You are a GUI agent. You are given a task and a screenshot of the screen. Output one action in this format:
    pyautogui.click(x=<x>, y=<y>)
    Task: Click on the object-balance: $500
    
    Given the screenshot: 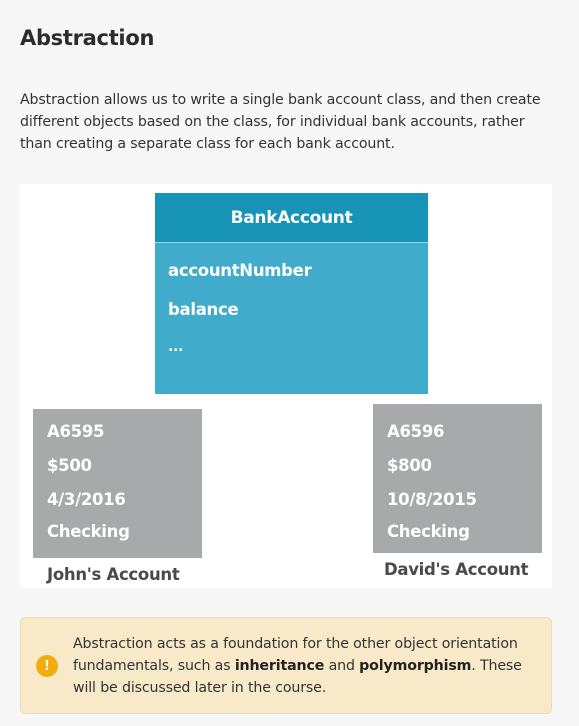 What is the action you would take?
    pyautogui.click(x=69, y=465)
    